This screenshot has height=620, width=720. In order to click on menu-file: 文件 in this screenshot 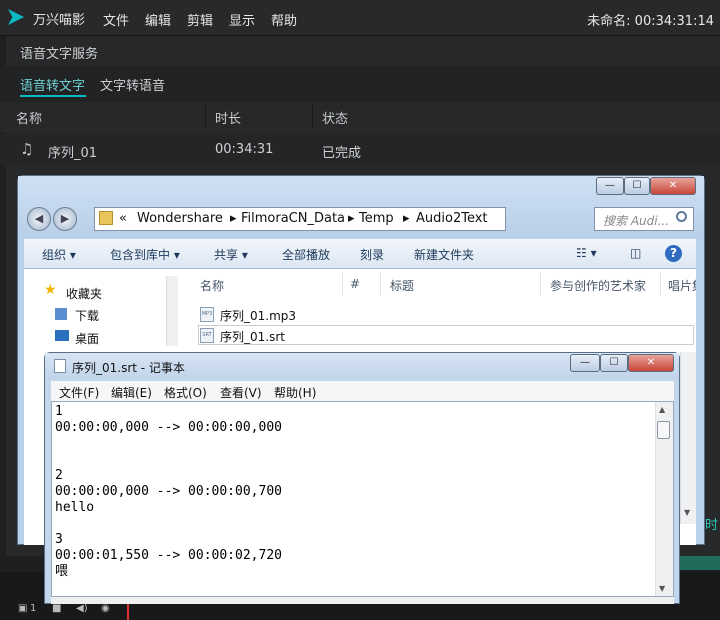, I will do `click(116, 19)`.